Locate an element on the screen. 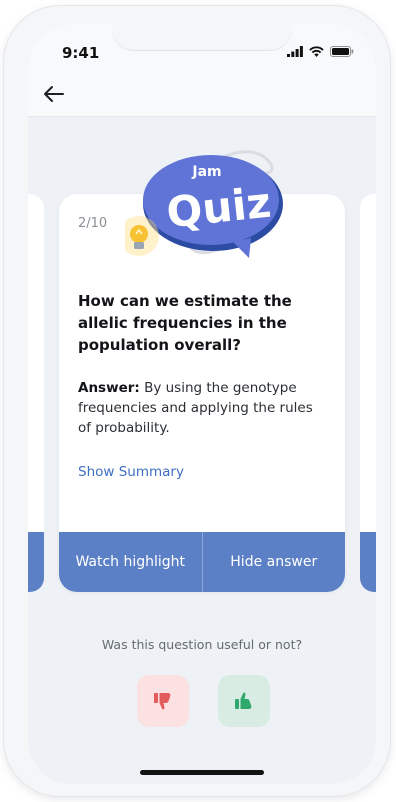  question-counter: 2/10 is located at coordinates (93, 223).